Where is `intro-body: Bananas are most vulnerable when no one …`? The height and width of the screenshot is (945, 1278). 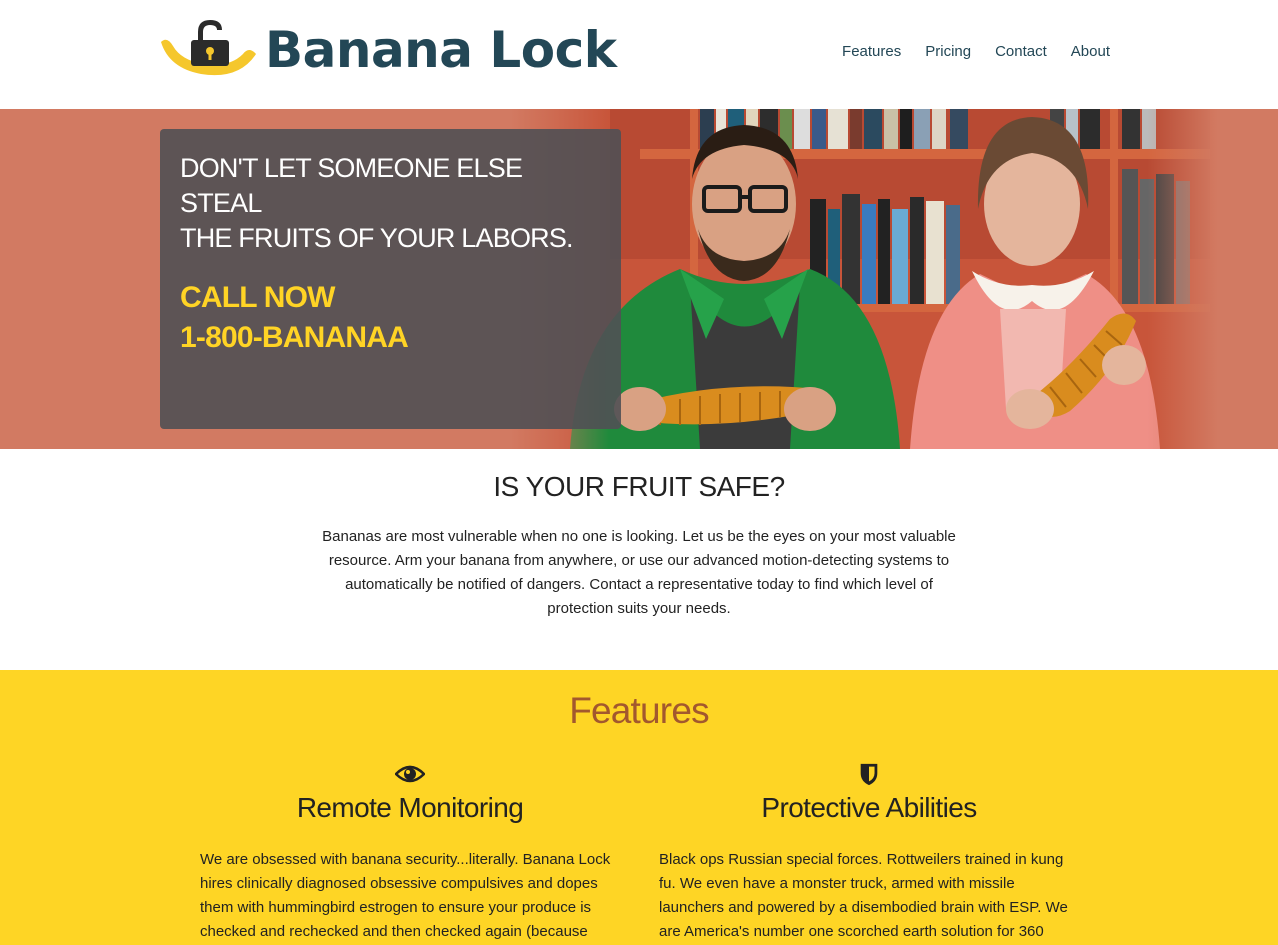
intro-body: Bananas are most vulnerable when no one … is located at coordinates (639, 572).